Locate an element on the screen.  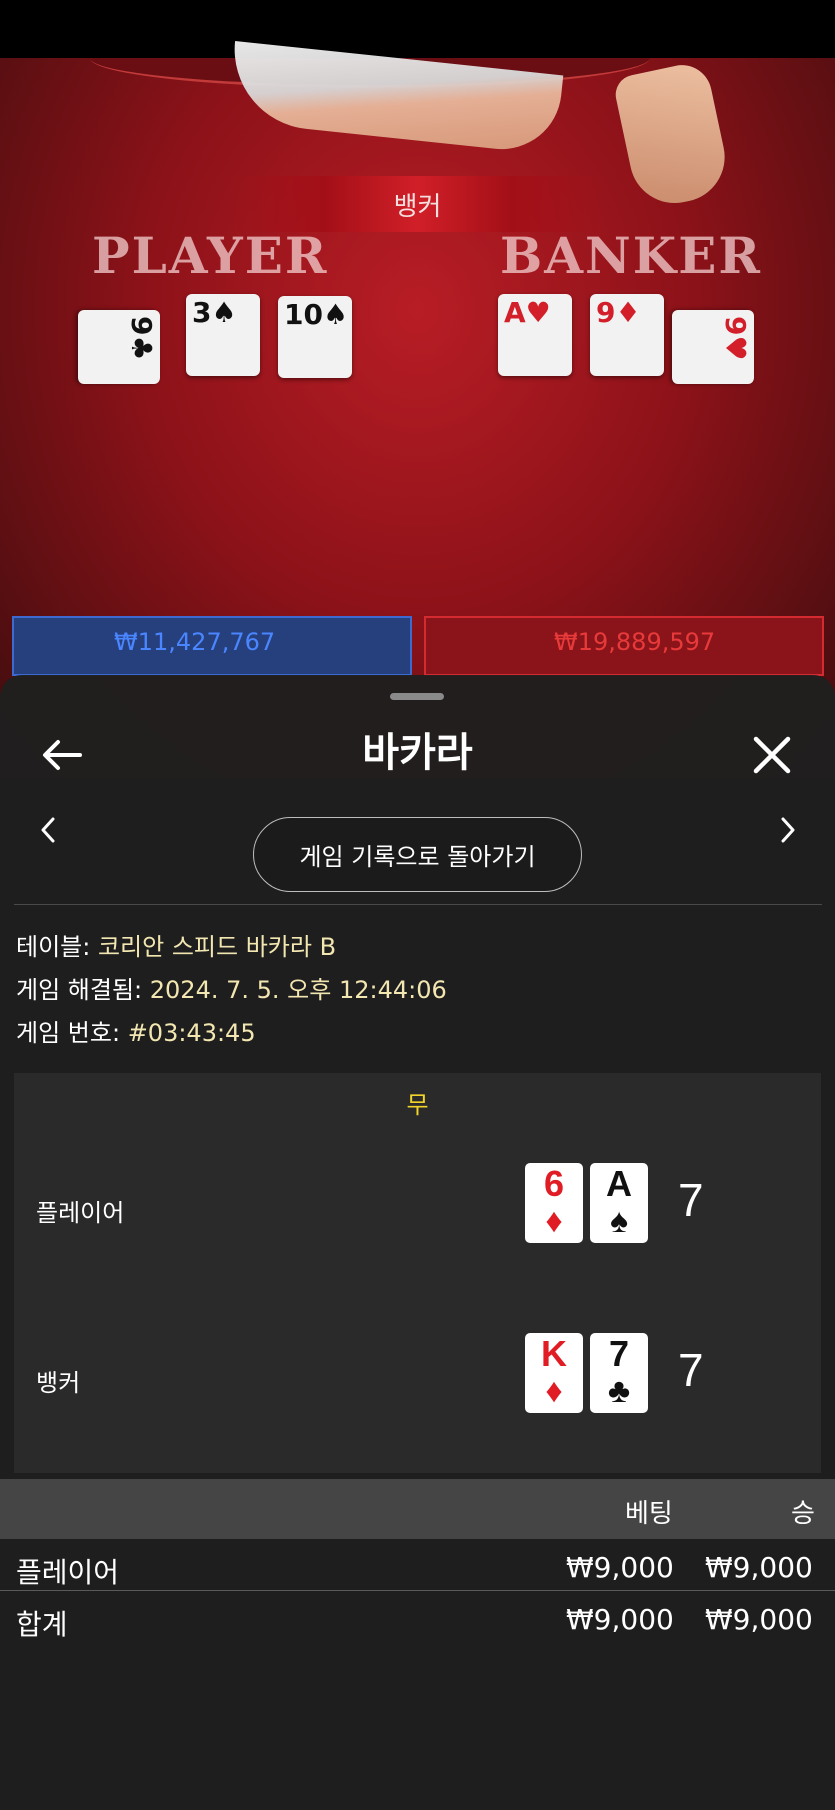
header-divider is located at coordinates (418, 904).